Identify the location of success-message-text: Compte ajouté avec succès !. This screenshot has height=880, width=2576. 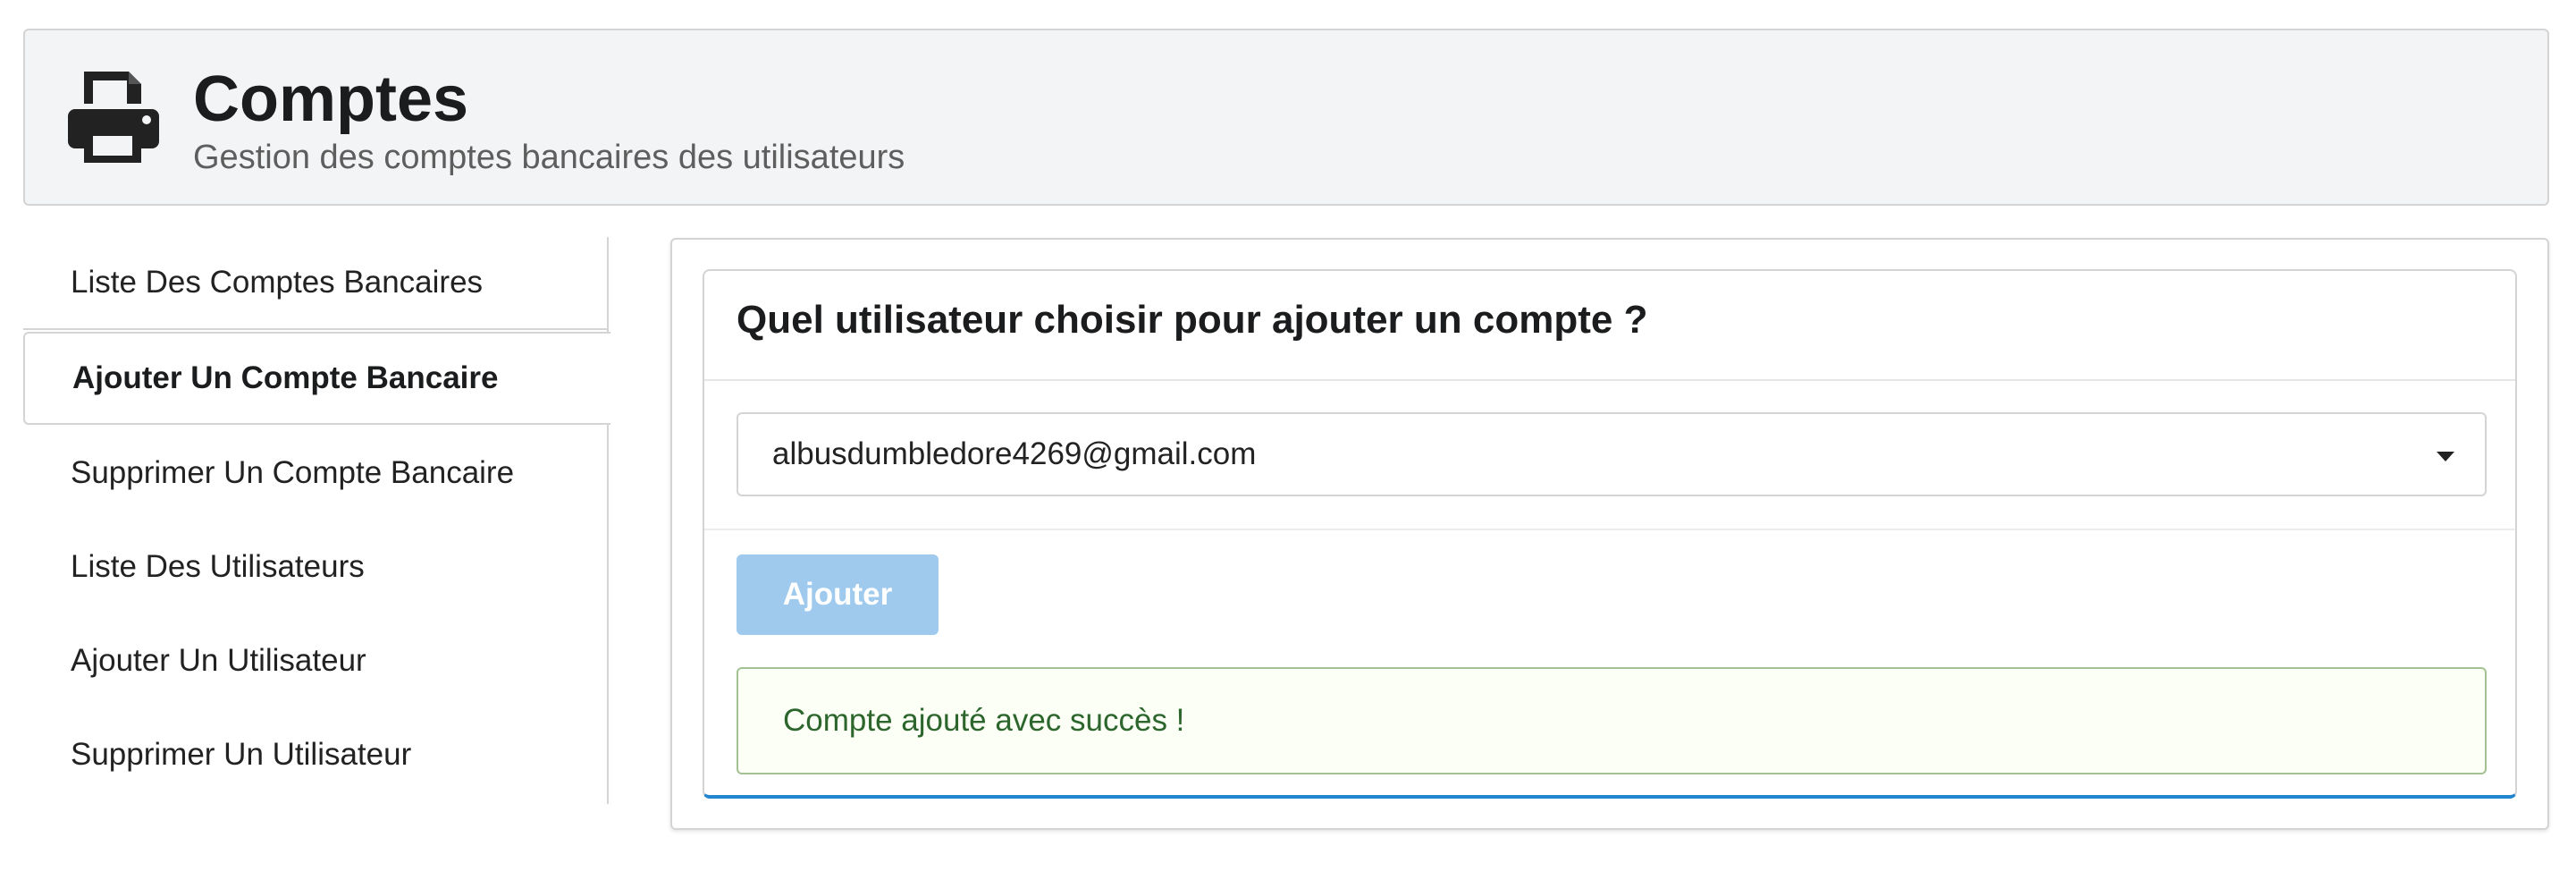
(984, 720).